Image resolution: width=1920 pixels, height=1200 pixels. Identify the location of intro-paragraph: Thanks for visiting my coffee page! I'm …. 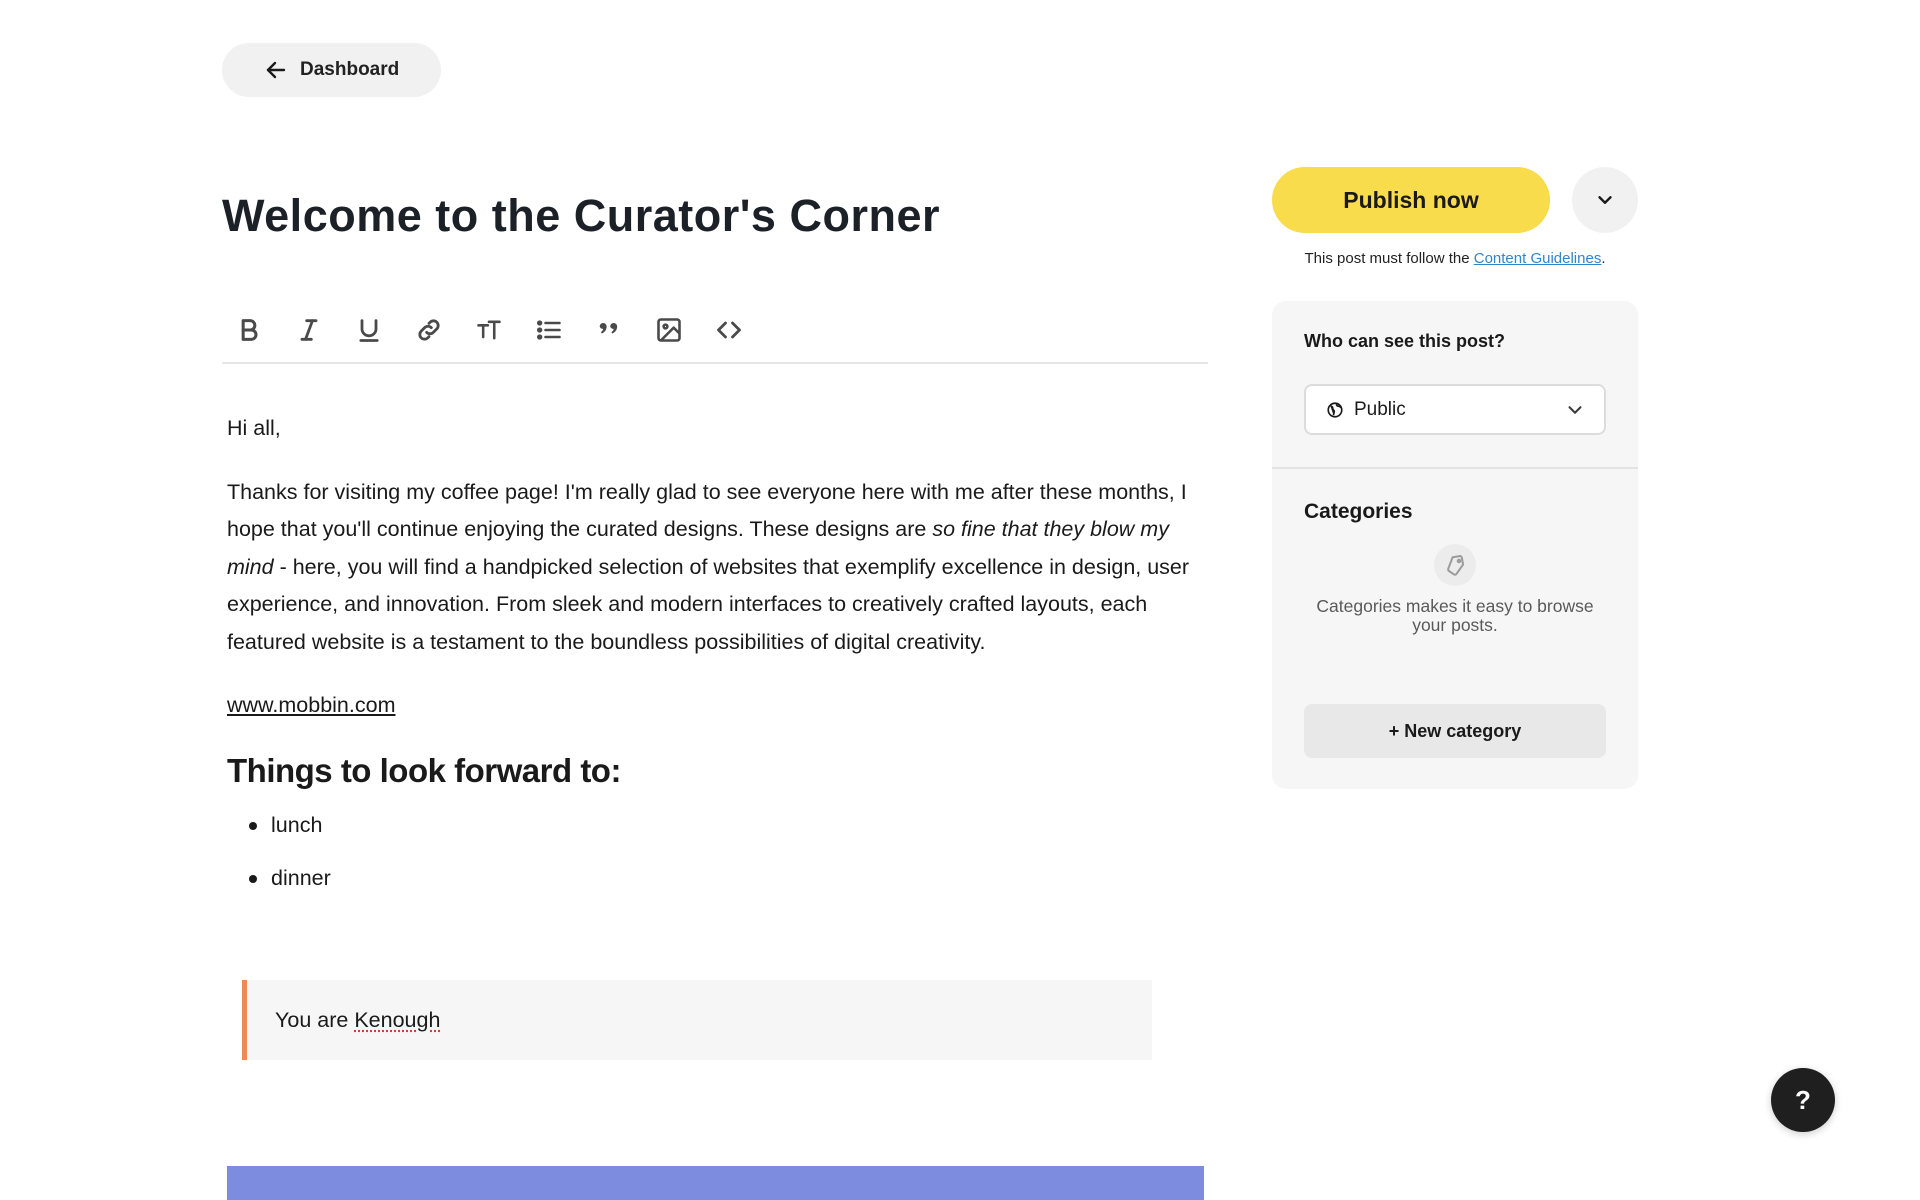
(717, 568).